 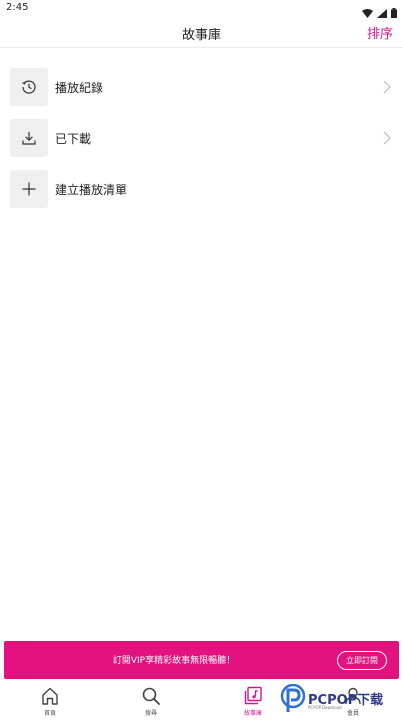 I want to click on plus-icon, so click(x=29, y=189).